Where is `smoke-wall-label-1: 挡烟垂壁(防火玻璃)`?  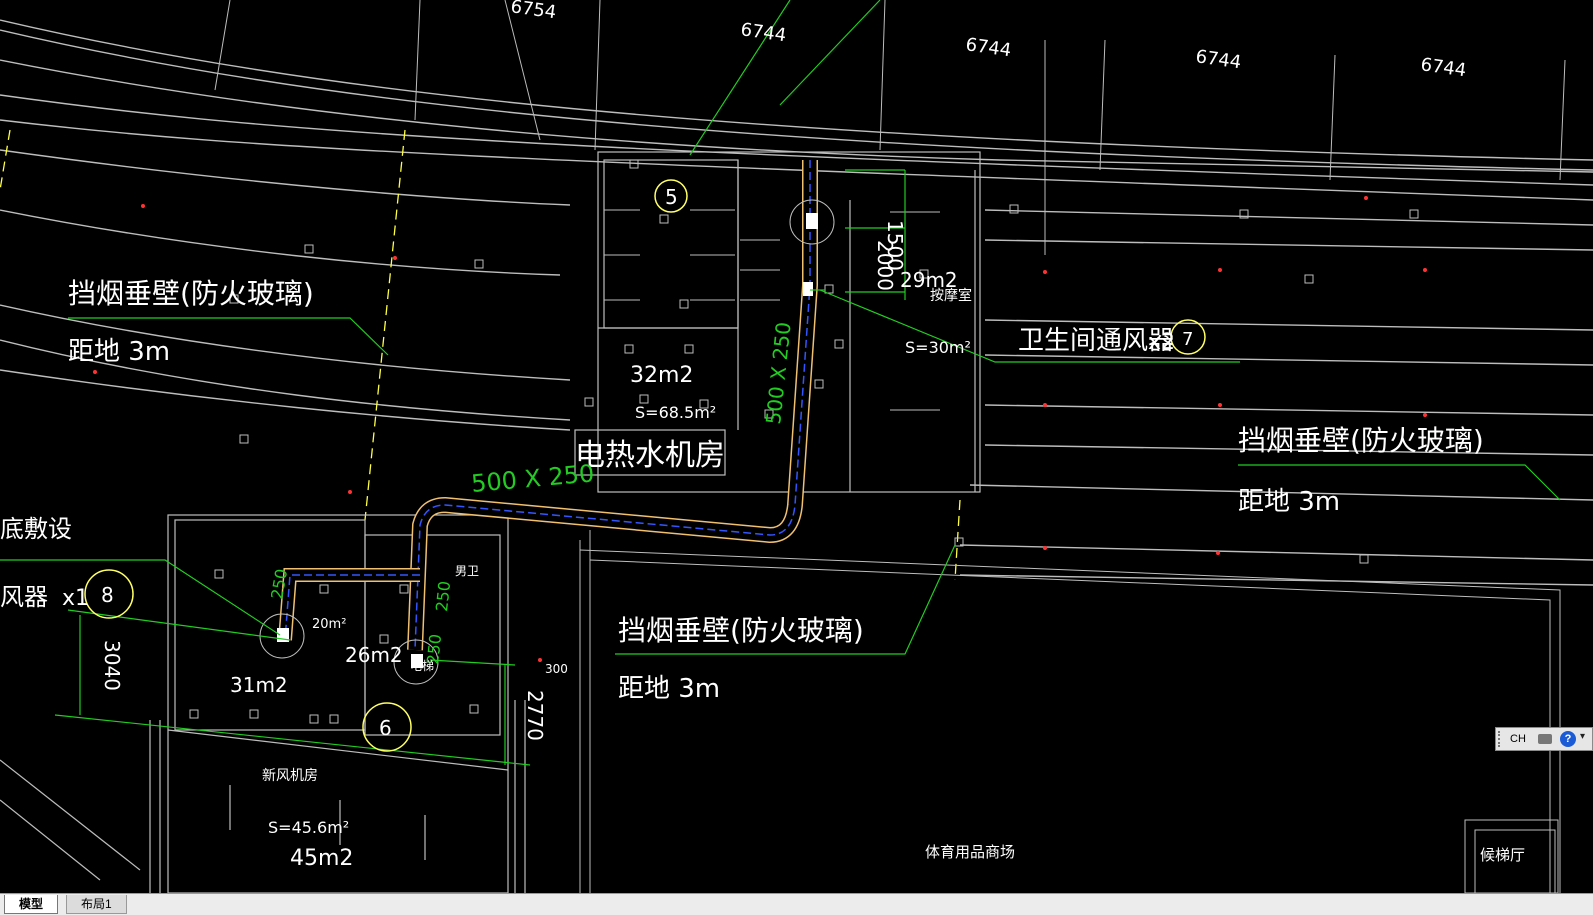 smoke-wall-label-1: 挡烟垂壁(防火玻璃) is located at coordinates (191, 293).